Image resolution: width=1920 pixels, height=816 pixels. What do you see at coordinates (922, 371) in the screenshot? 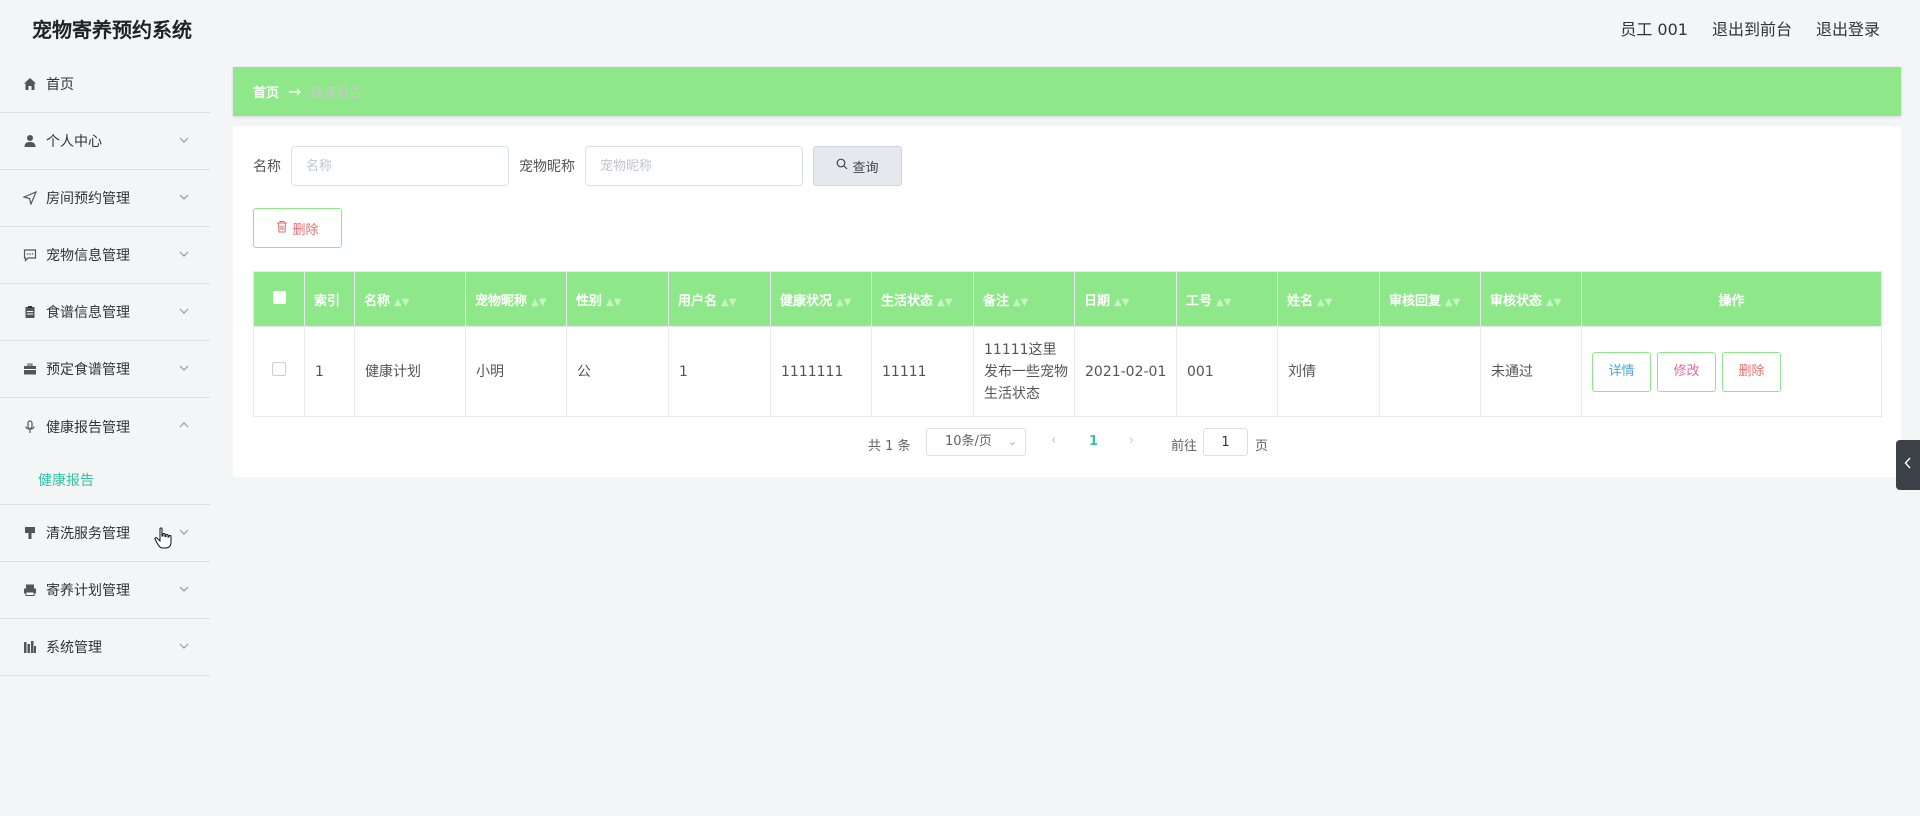
I see `cell-life-status: 11111` at bounding box center [922, 371].